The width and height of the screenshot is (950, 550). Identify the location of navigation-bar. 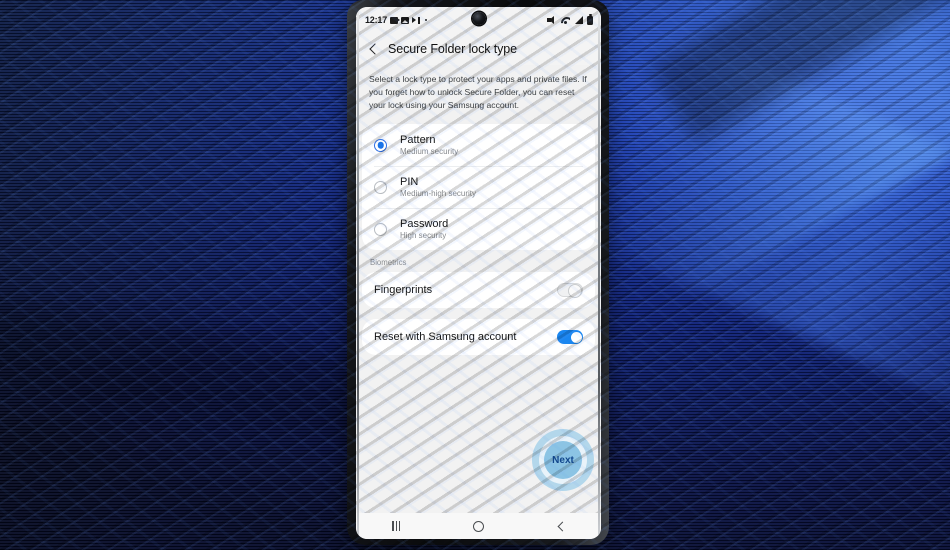
(478, 526).